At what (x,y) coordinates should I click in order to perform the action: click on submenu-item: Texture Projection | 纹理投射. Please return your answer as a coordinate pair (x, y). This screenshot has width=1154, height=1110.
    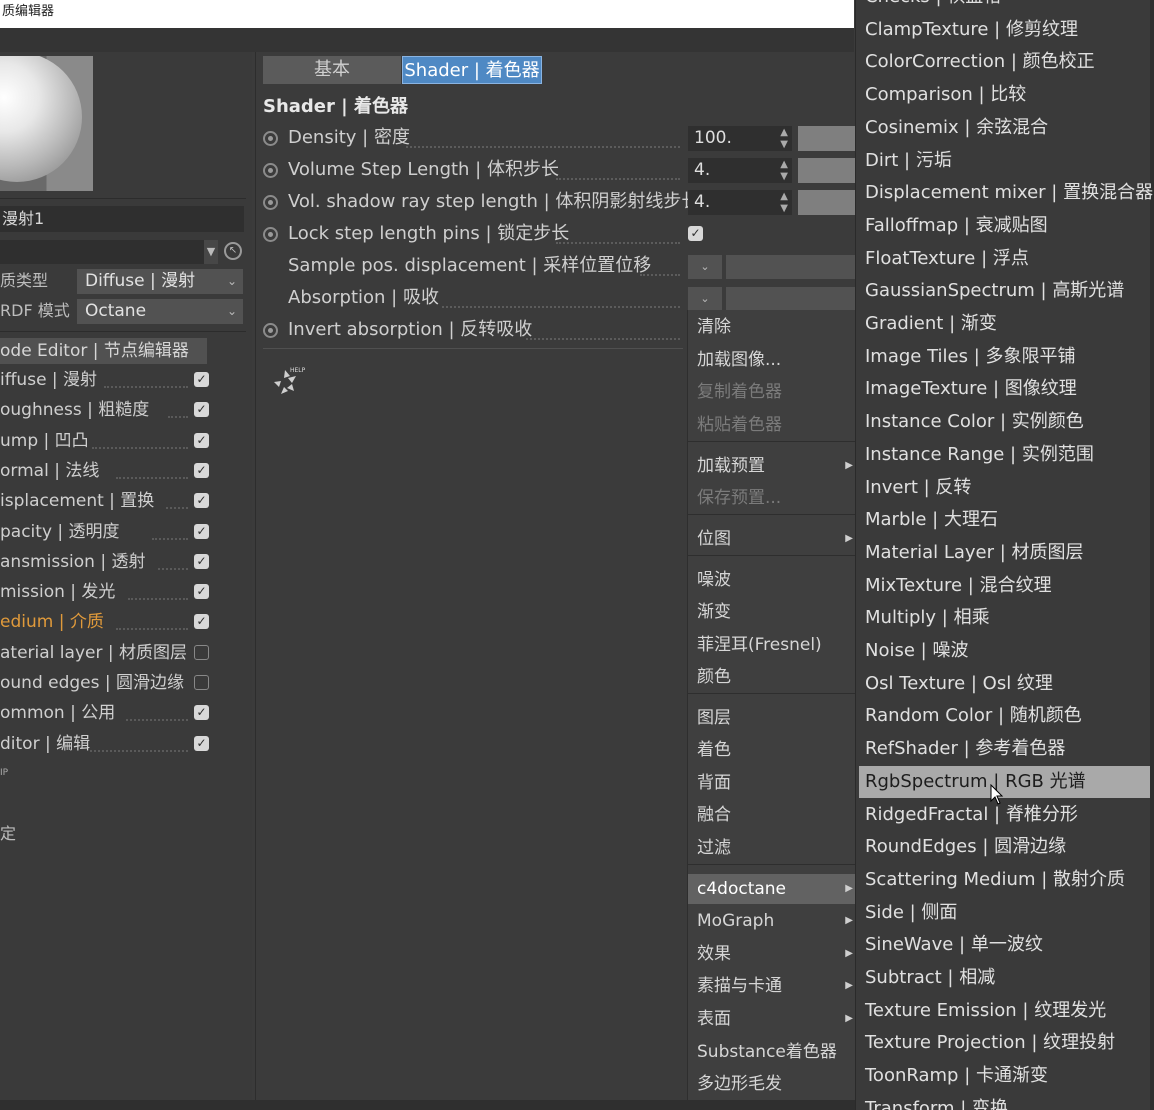
    Looking at the image, I should click on (1005, 1043).